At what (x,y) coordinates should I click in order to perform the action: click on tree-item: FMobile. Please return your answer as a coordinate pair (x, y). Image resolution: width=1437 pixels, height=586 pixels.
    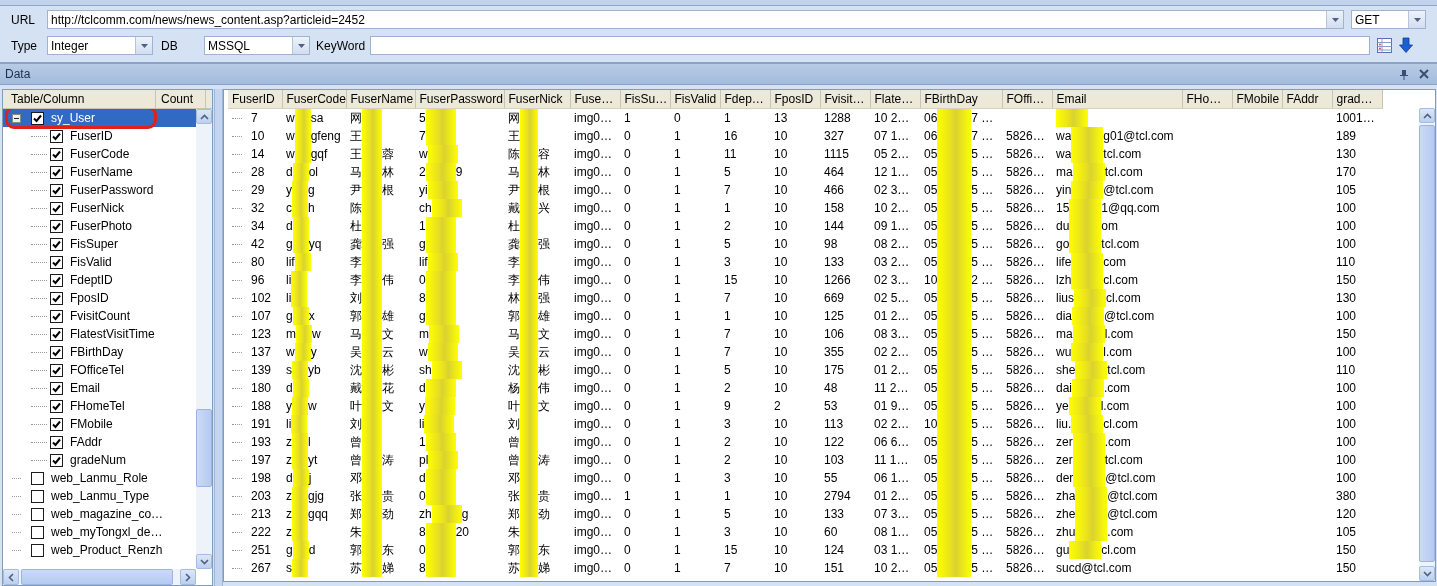
    Looking at the image, I should click on (99, 424).